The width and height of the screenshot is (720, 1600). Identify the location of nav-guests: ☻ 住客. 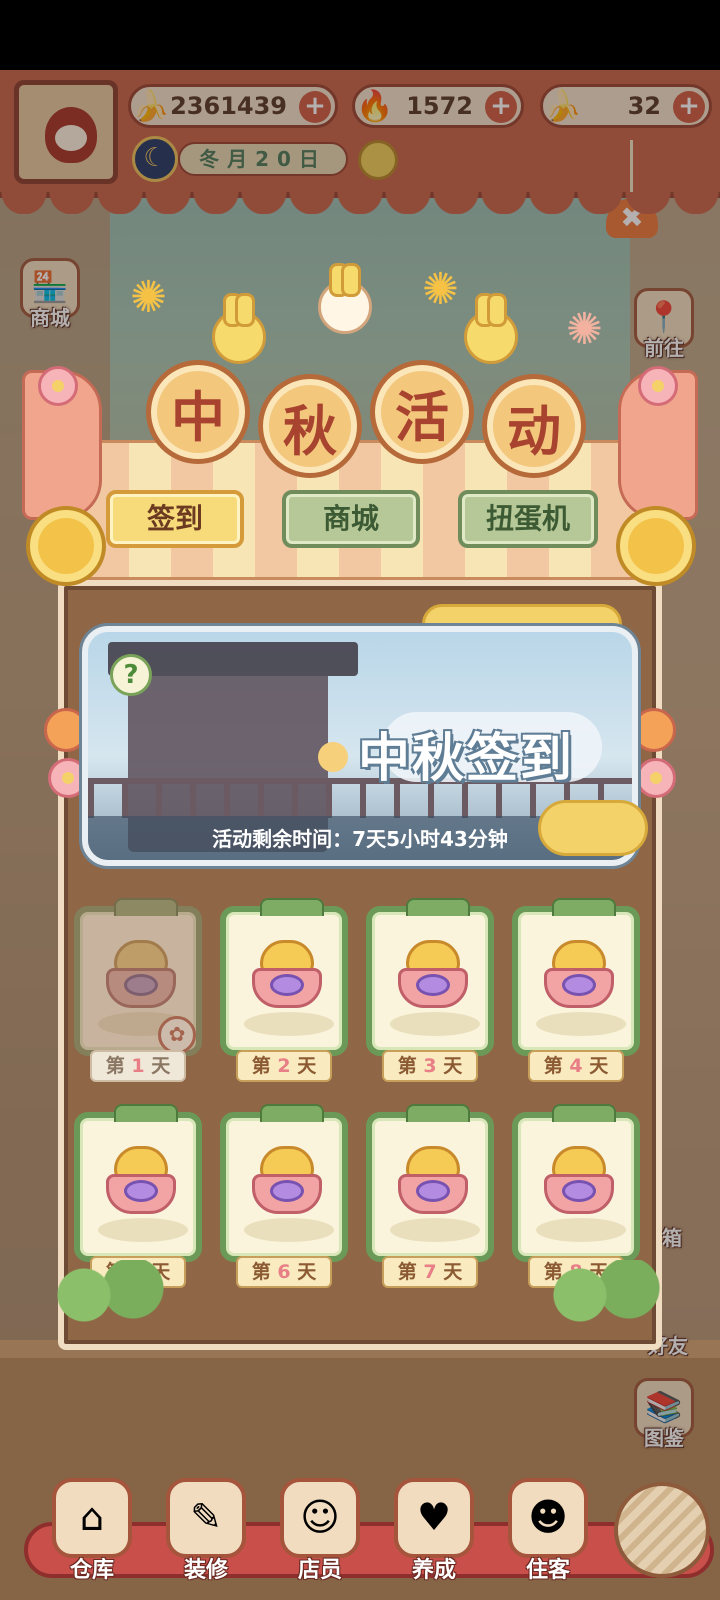
(548, 1537).